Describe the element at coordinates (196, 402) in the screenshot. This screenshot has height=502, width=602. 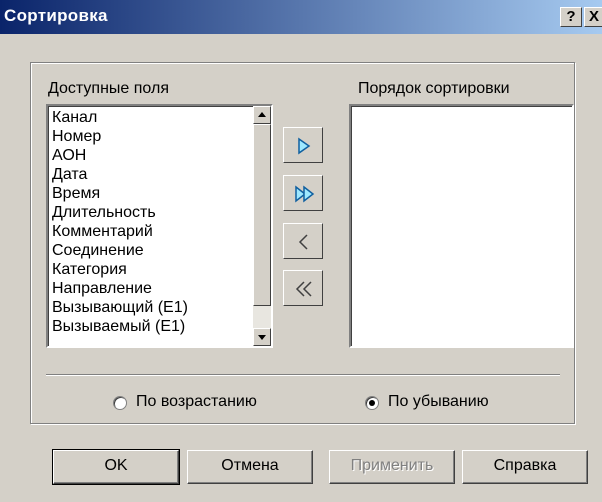
I see `ascending-label: По возрастанию` at that location.